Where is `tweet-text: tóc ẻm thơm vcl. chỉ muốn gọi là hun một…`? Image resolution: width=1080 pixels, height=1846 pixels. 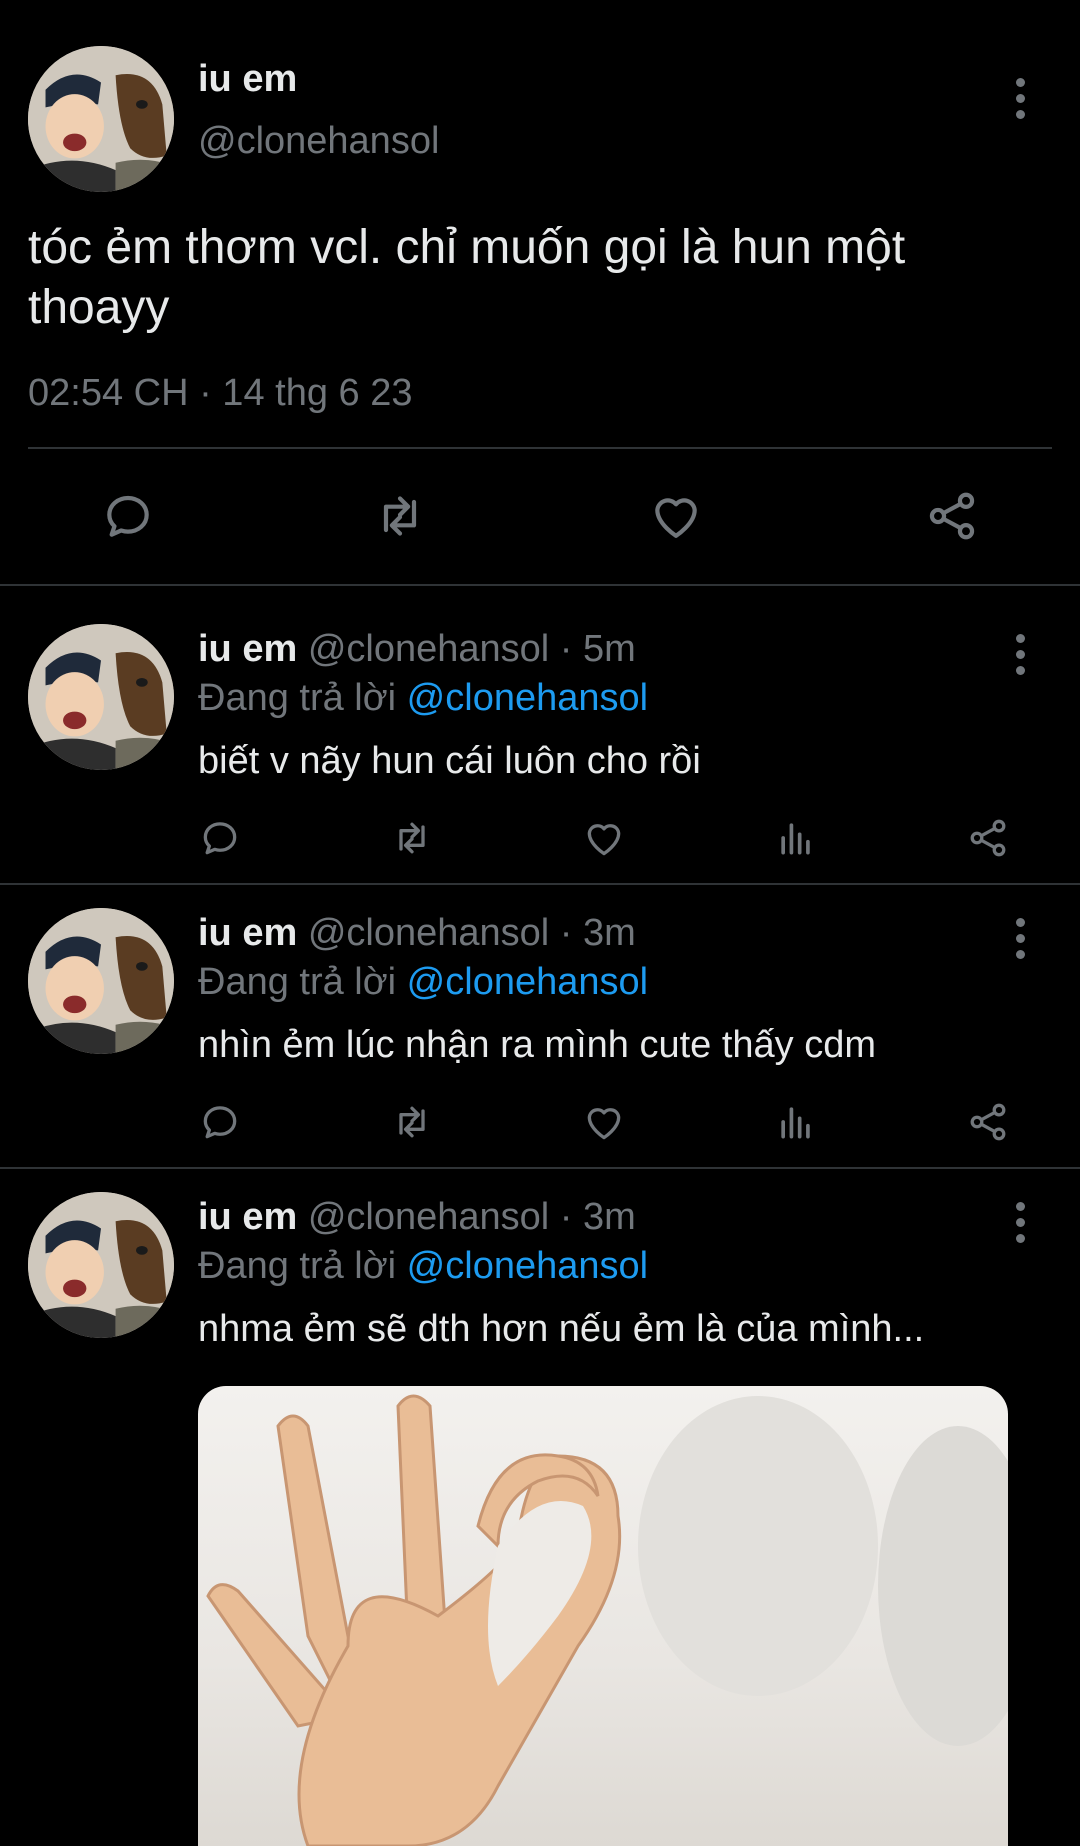
tweet-text: tóc ẻm thơm vcl. chỉ muốn gọi là hun một… is located at coordinates (466, 278).